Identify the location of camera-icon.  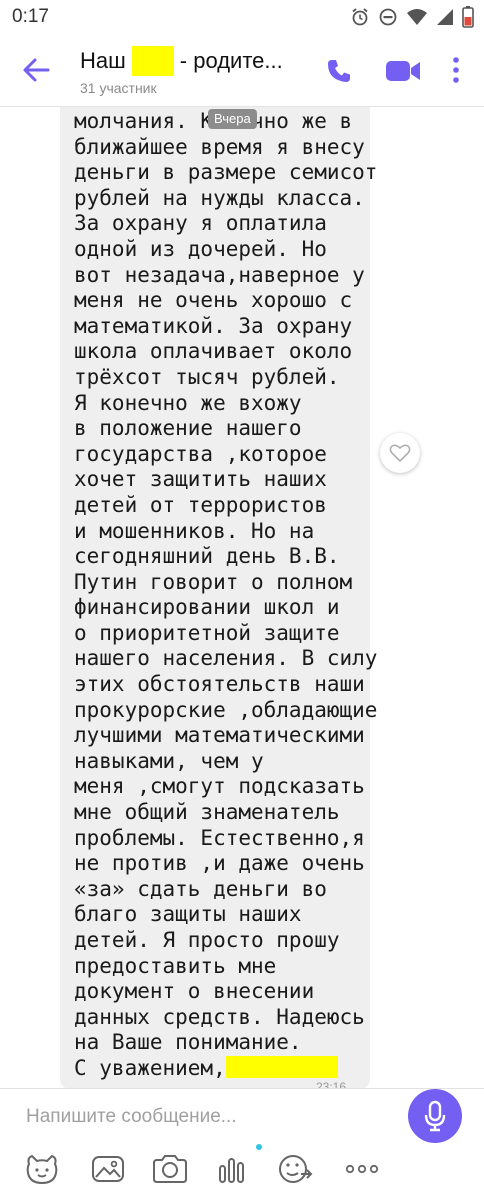
(170, 1169).